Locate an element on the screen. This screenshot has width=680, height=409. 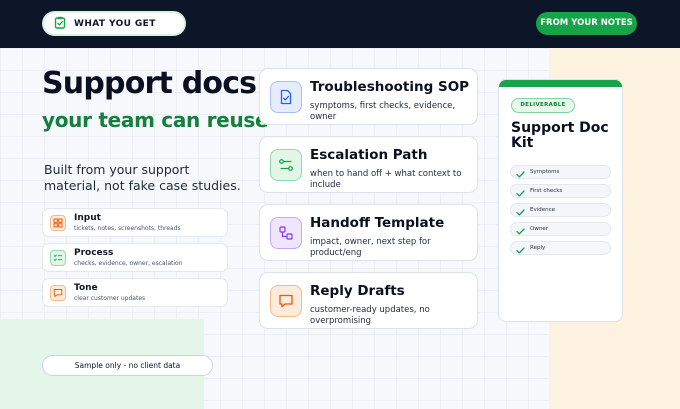
path-icon is located at coordinates (286, 165).